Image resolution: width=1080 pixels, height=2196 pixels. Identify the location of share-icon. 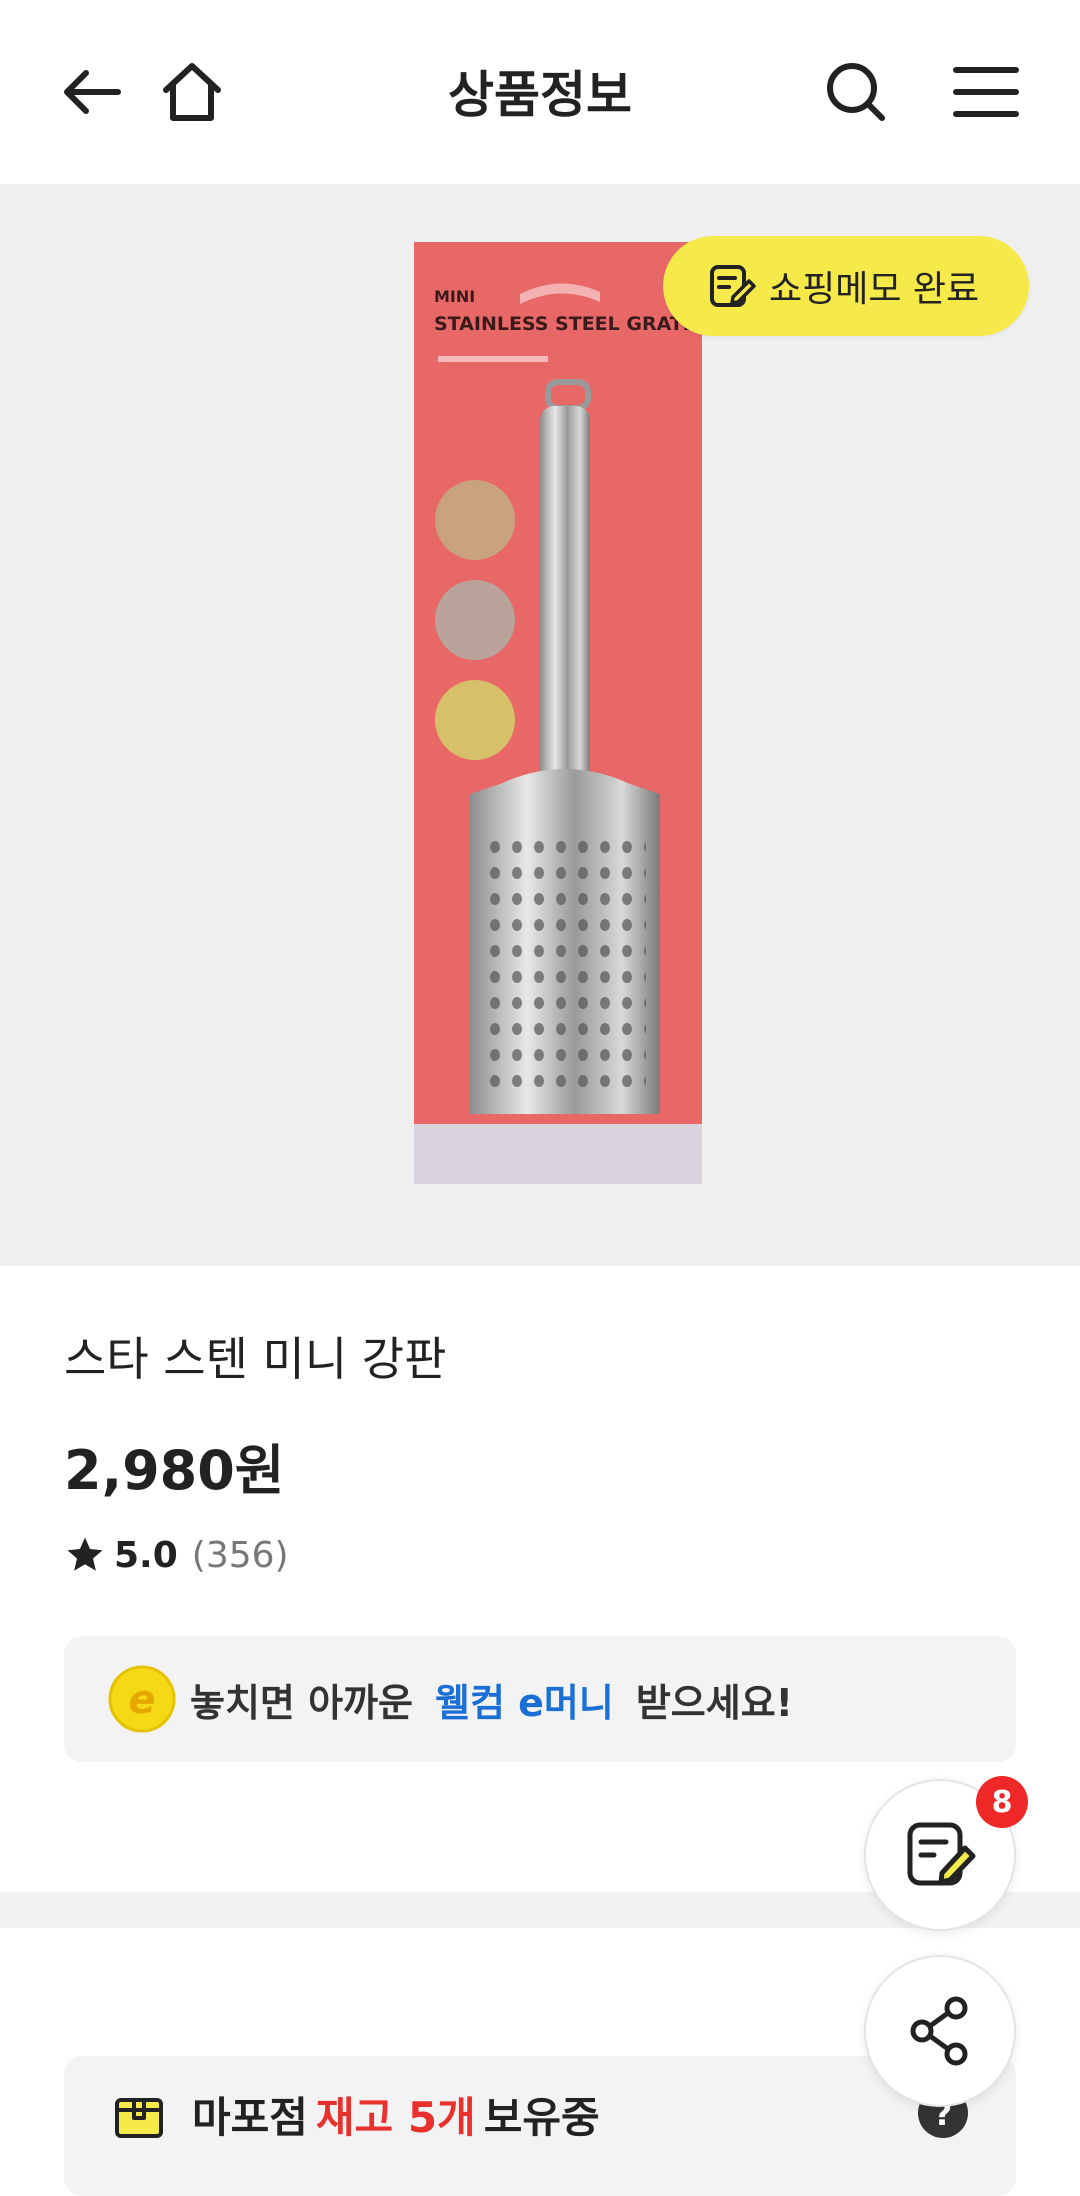
(939, 2031).